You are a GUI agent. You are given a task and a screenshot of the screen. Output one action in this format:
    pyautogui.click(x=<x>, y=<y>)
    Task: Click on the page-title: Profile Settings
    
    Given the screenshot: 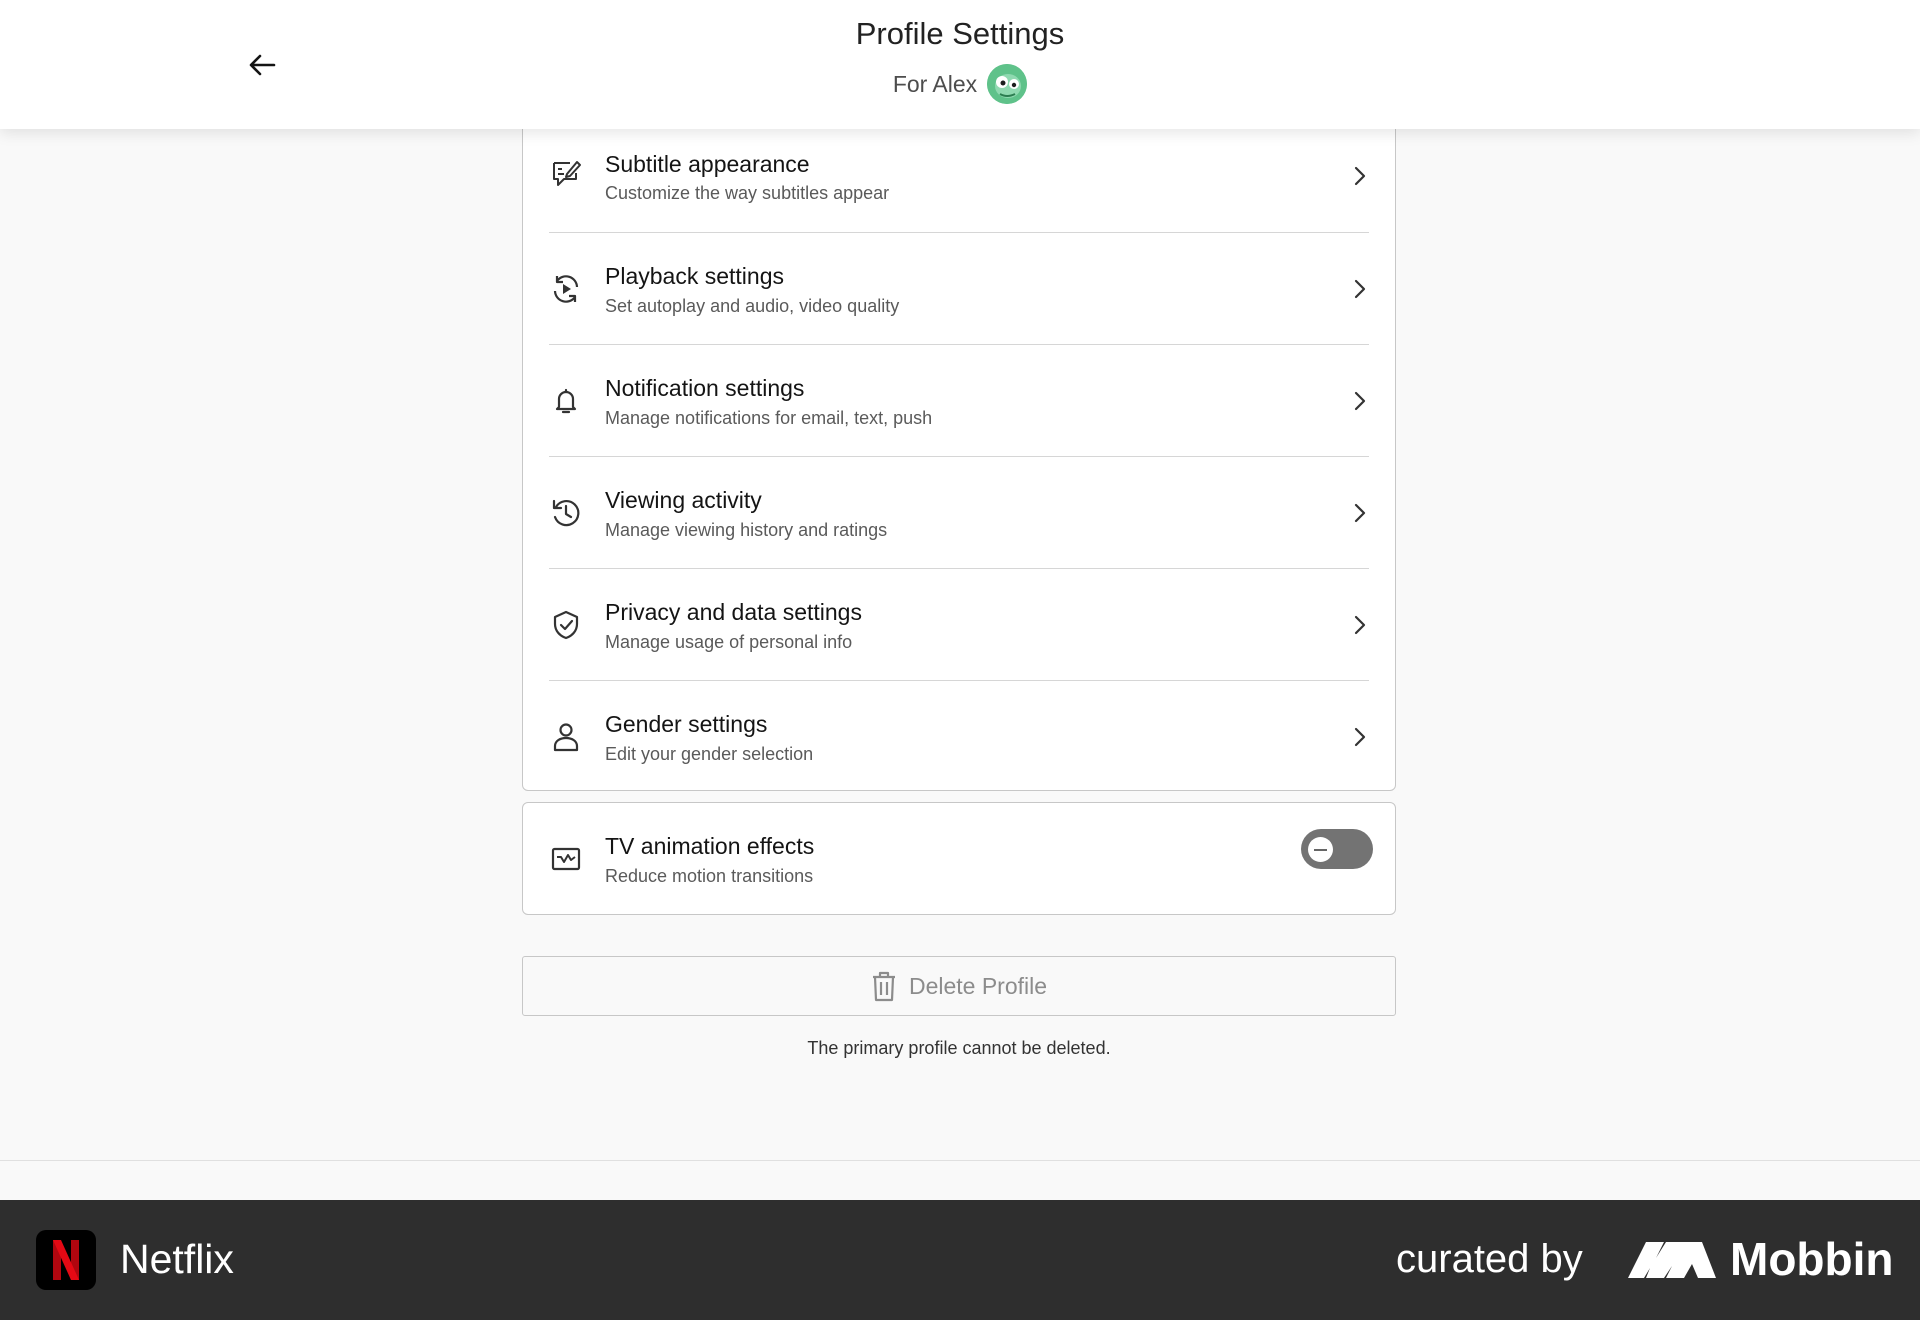 What is the action you would take?
    pyautogui.click(x=960, y=33)
    